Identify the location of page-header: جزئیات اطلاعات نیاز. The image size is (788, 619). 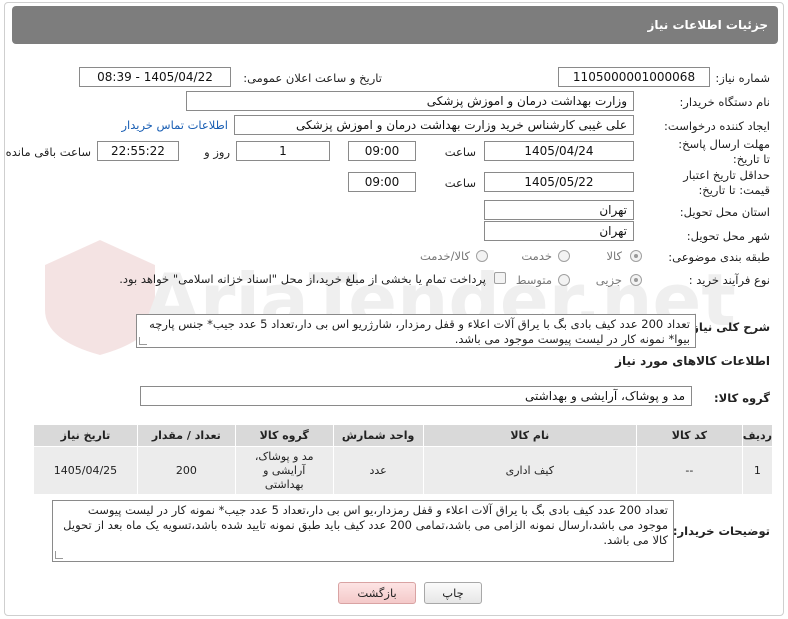
(395, 25).